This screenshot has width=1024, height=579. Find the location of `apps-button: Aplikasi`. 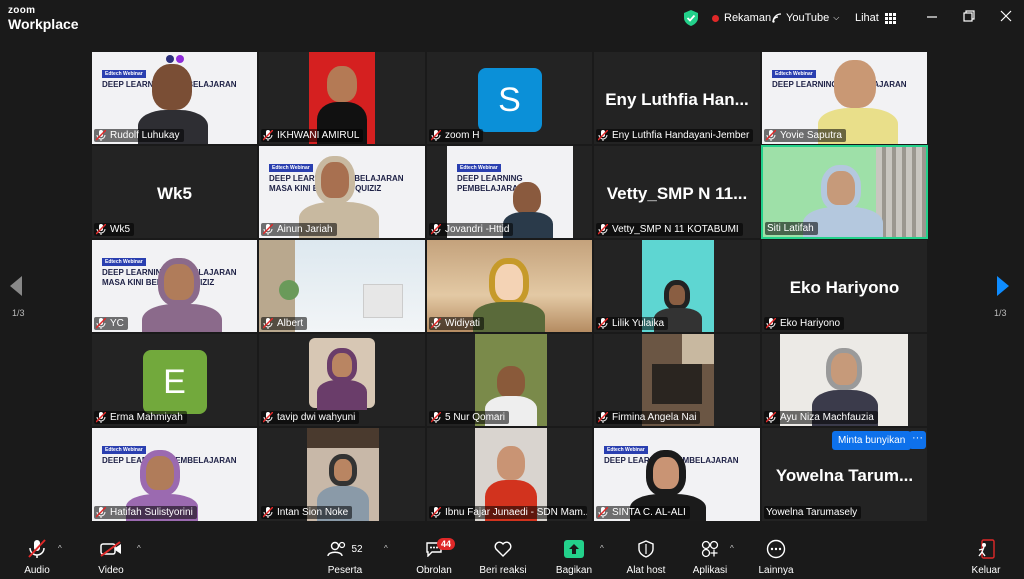

apps-button: Aplikasi is located at coordinates (710, 557).